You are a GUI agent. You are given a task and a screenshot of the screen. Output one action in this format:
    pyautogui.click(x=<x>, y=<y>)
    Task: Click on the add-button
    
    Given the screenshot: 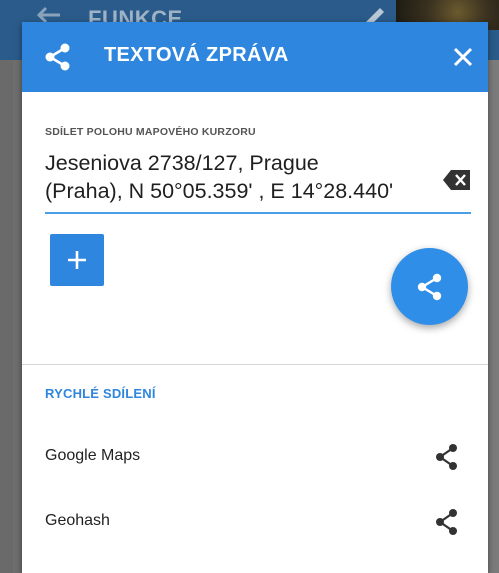 What is the action you would take?
    pyautogui.click(x=77, y=260)
    